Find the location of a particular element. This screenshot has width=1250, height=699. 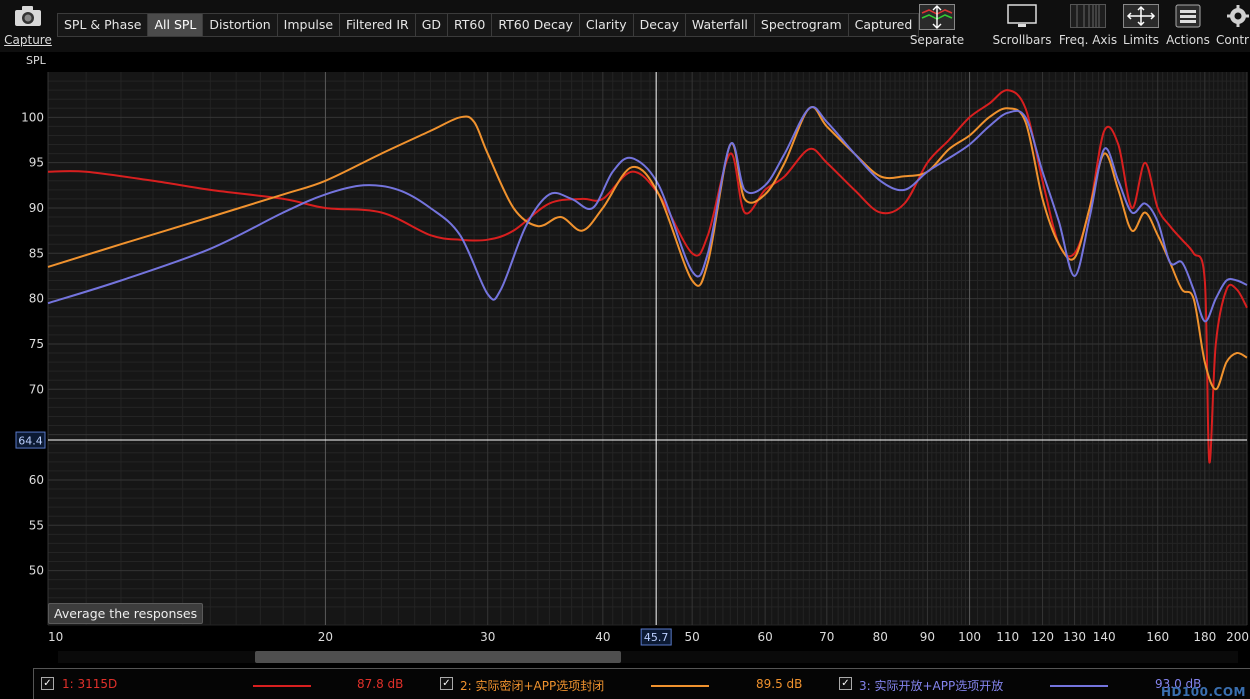

y-tick-label: 55 is located at coordinates (36, 525).